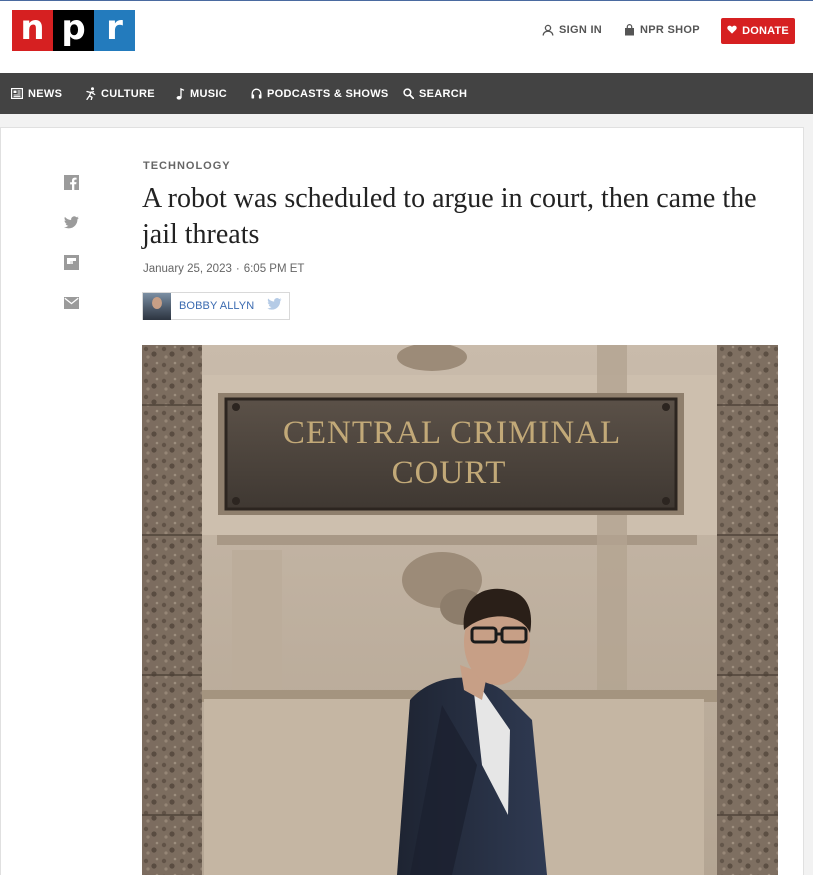 Image resolution: width=813 pixels, height=875 pixels. I want to click on donate-button: DONATE, so click(758, 31).